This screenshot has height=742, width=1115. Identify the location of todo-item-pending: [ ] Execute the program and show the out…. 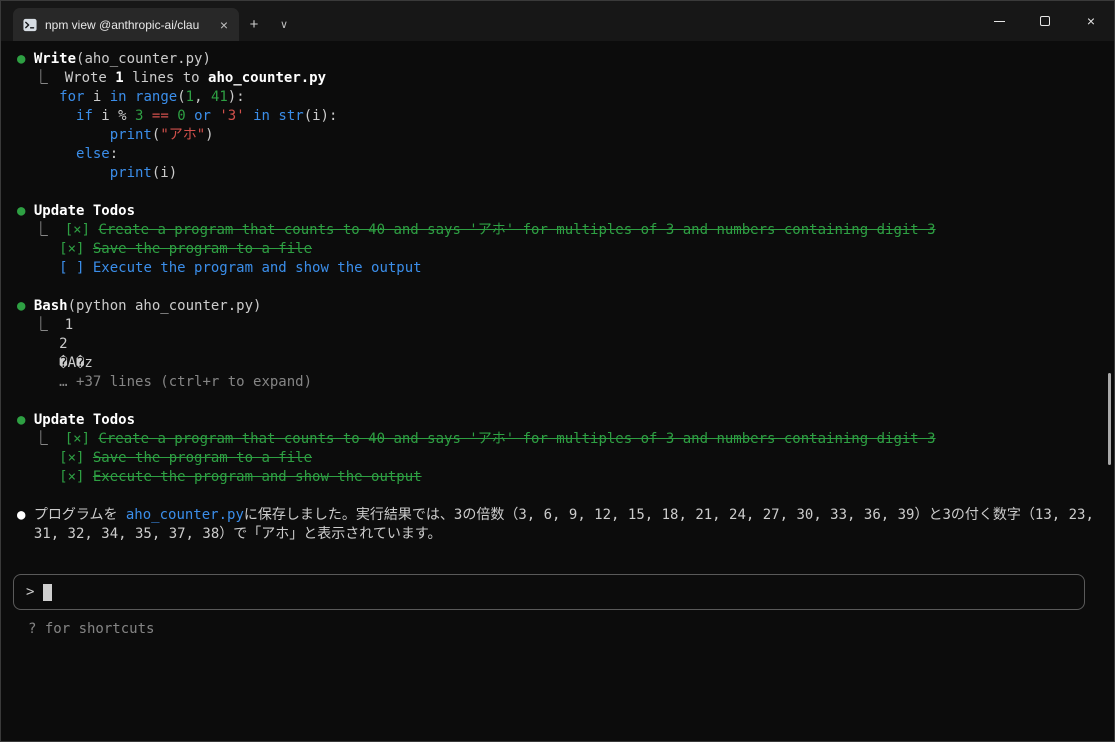
(558, 268).